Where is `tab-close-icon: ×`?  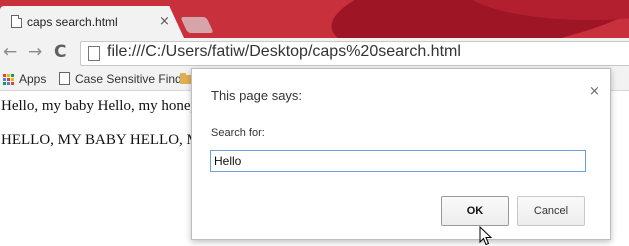 tab-close-icon: × is located at coordinates (164, 21).